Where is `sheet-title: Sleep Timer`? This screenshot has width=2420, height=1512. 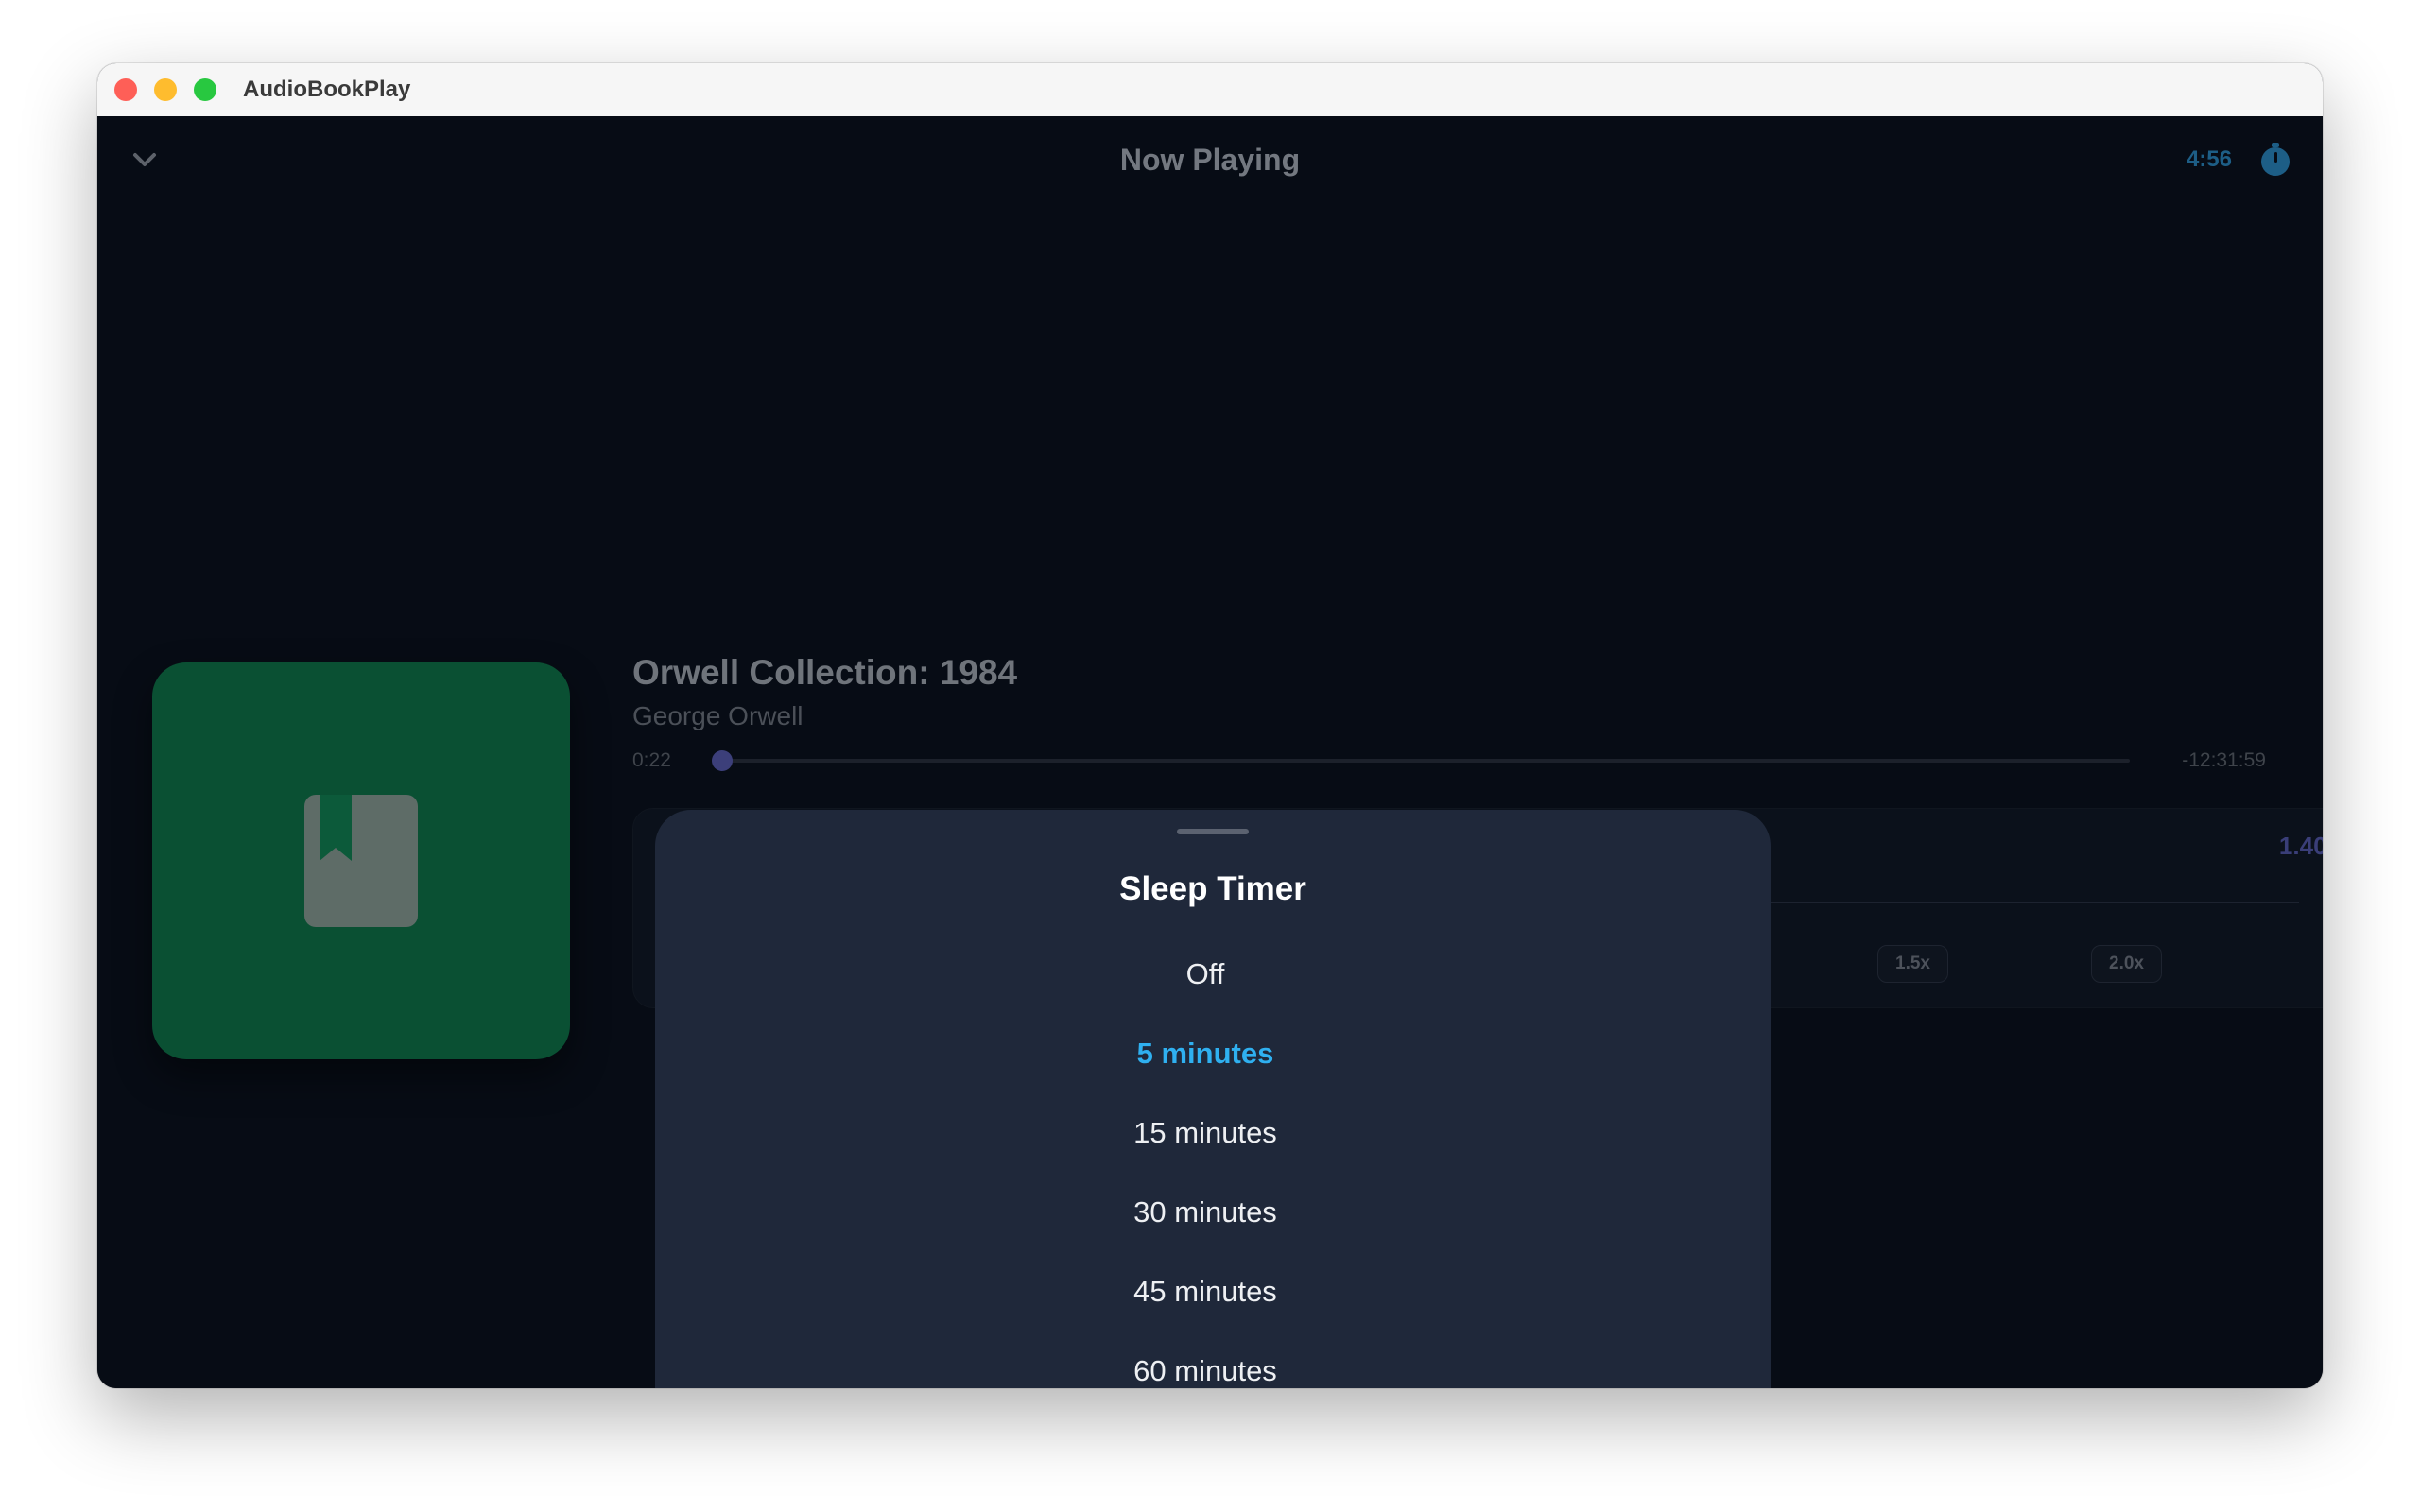
sheet-title: Sleep Timer is located at coordinates (1212, 888).